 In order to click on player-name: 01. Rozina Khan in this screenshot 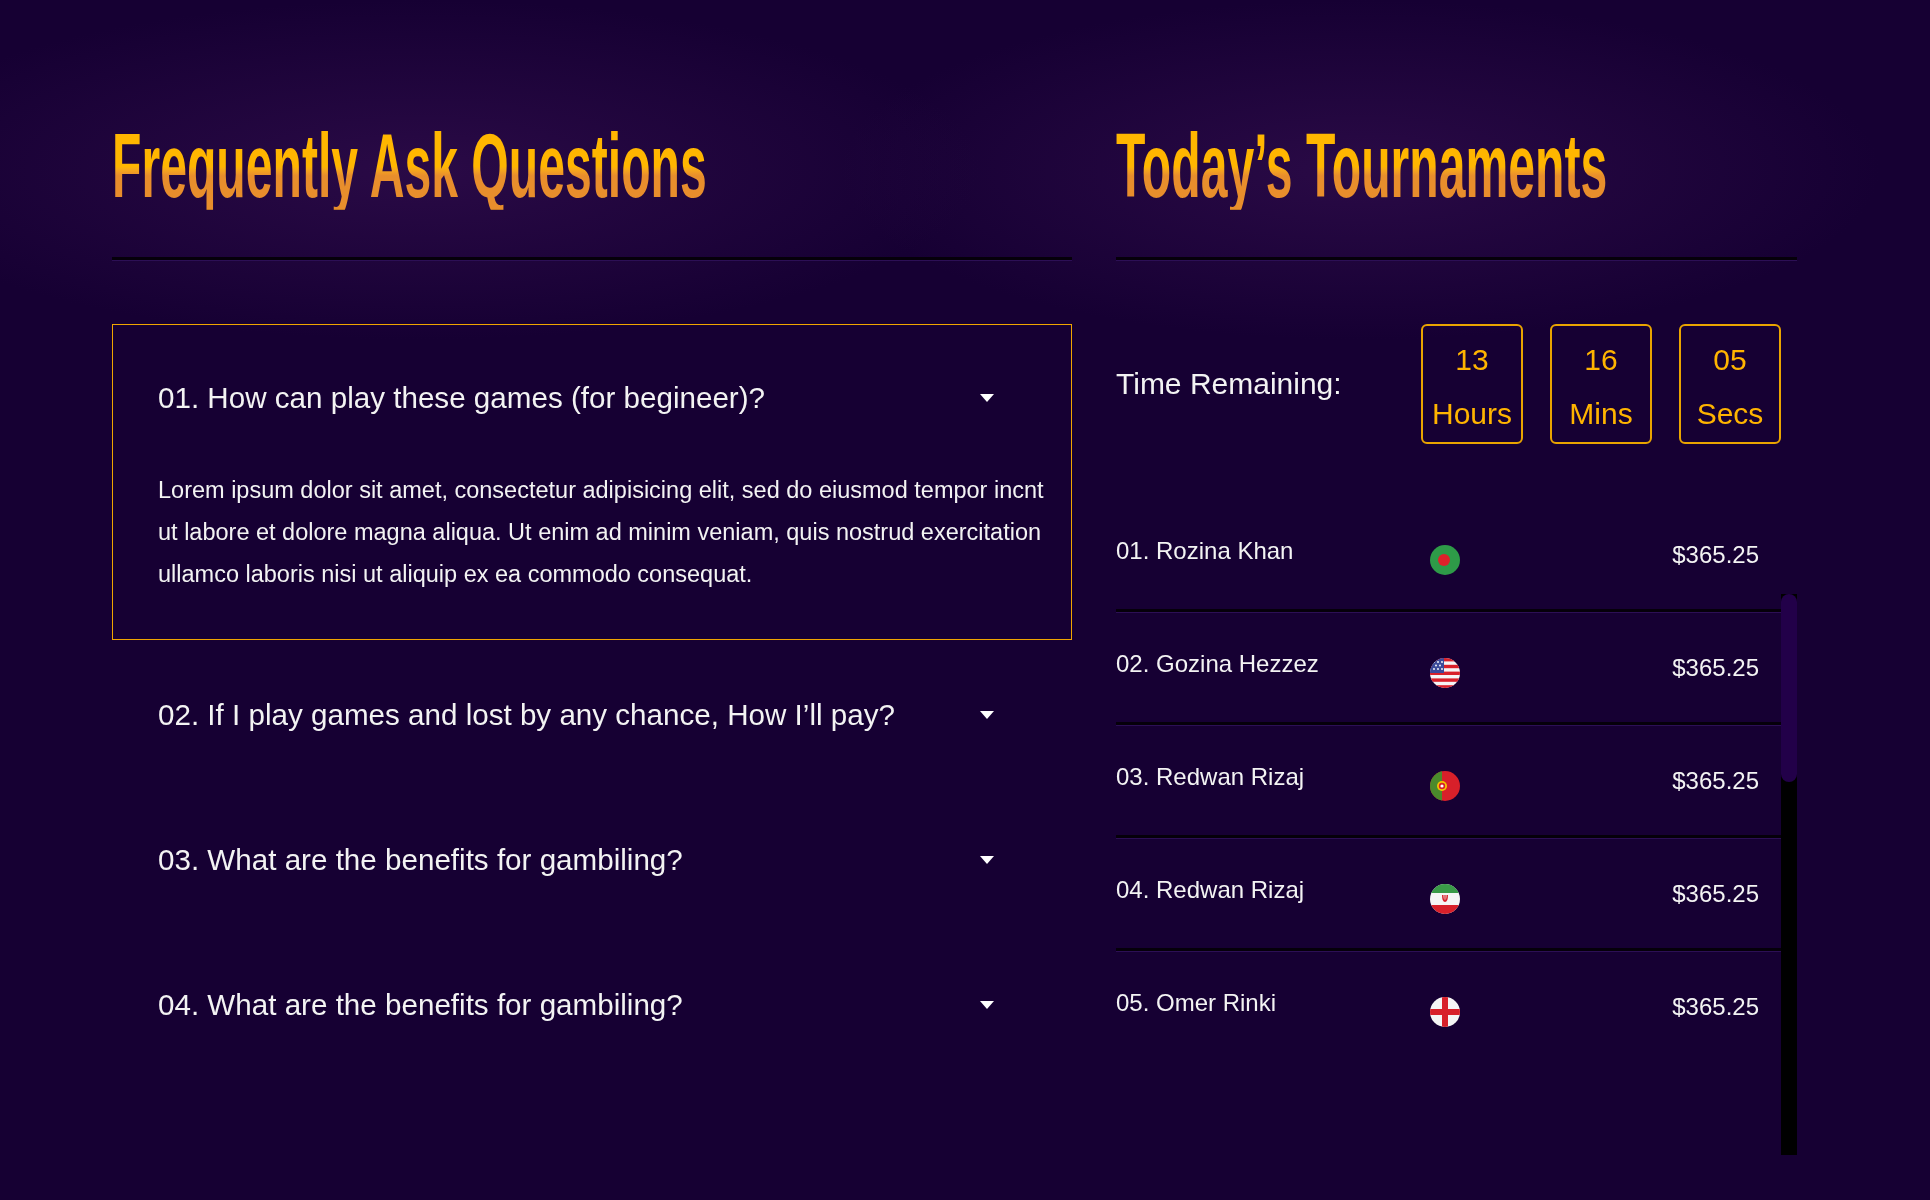, I will do `click(1205, 551)`.